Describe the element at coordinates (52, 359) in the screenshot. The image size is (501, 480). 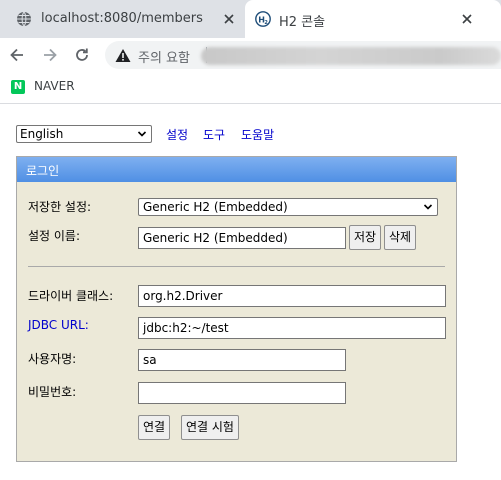
I see `username-label: 사용자명:` at that location.